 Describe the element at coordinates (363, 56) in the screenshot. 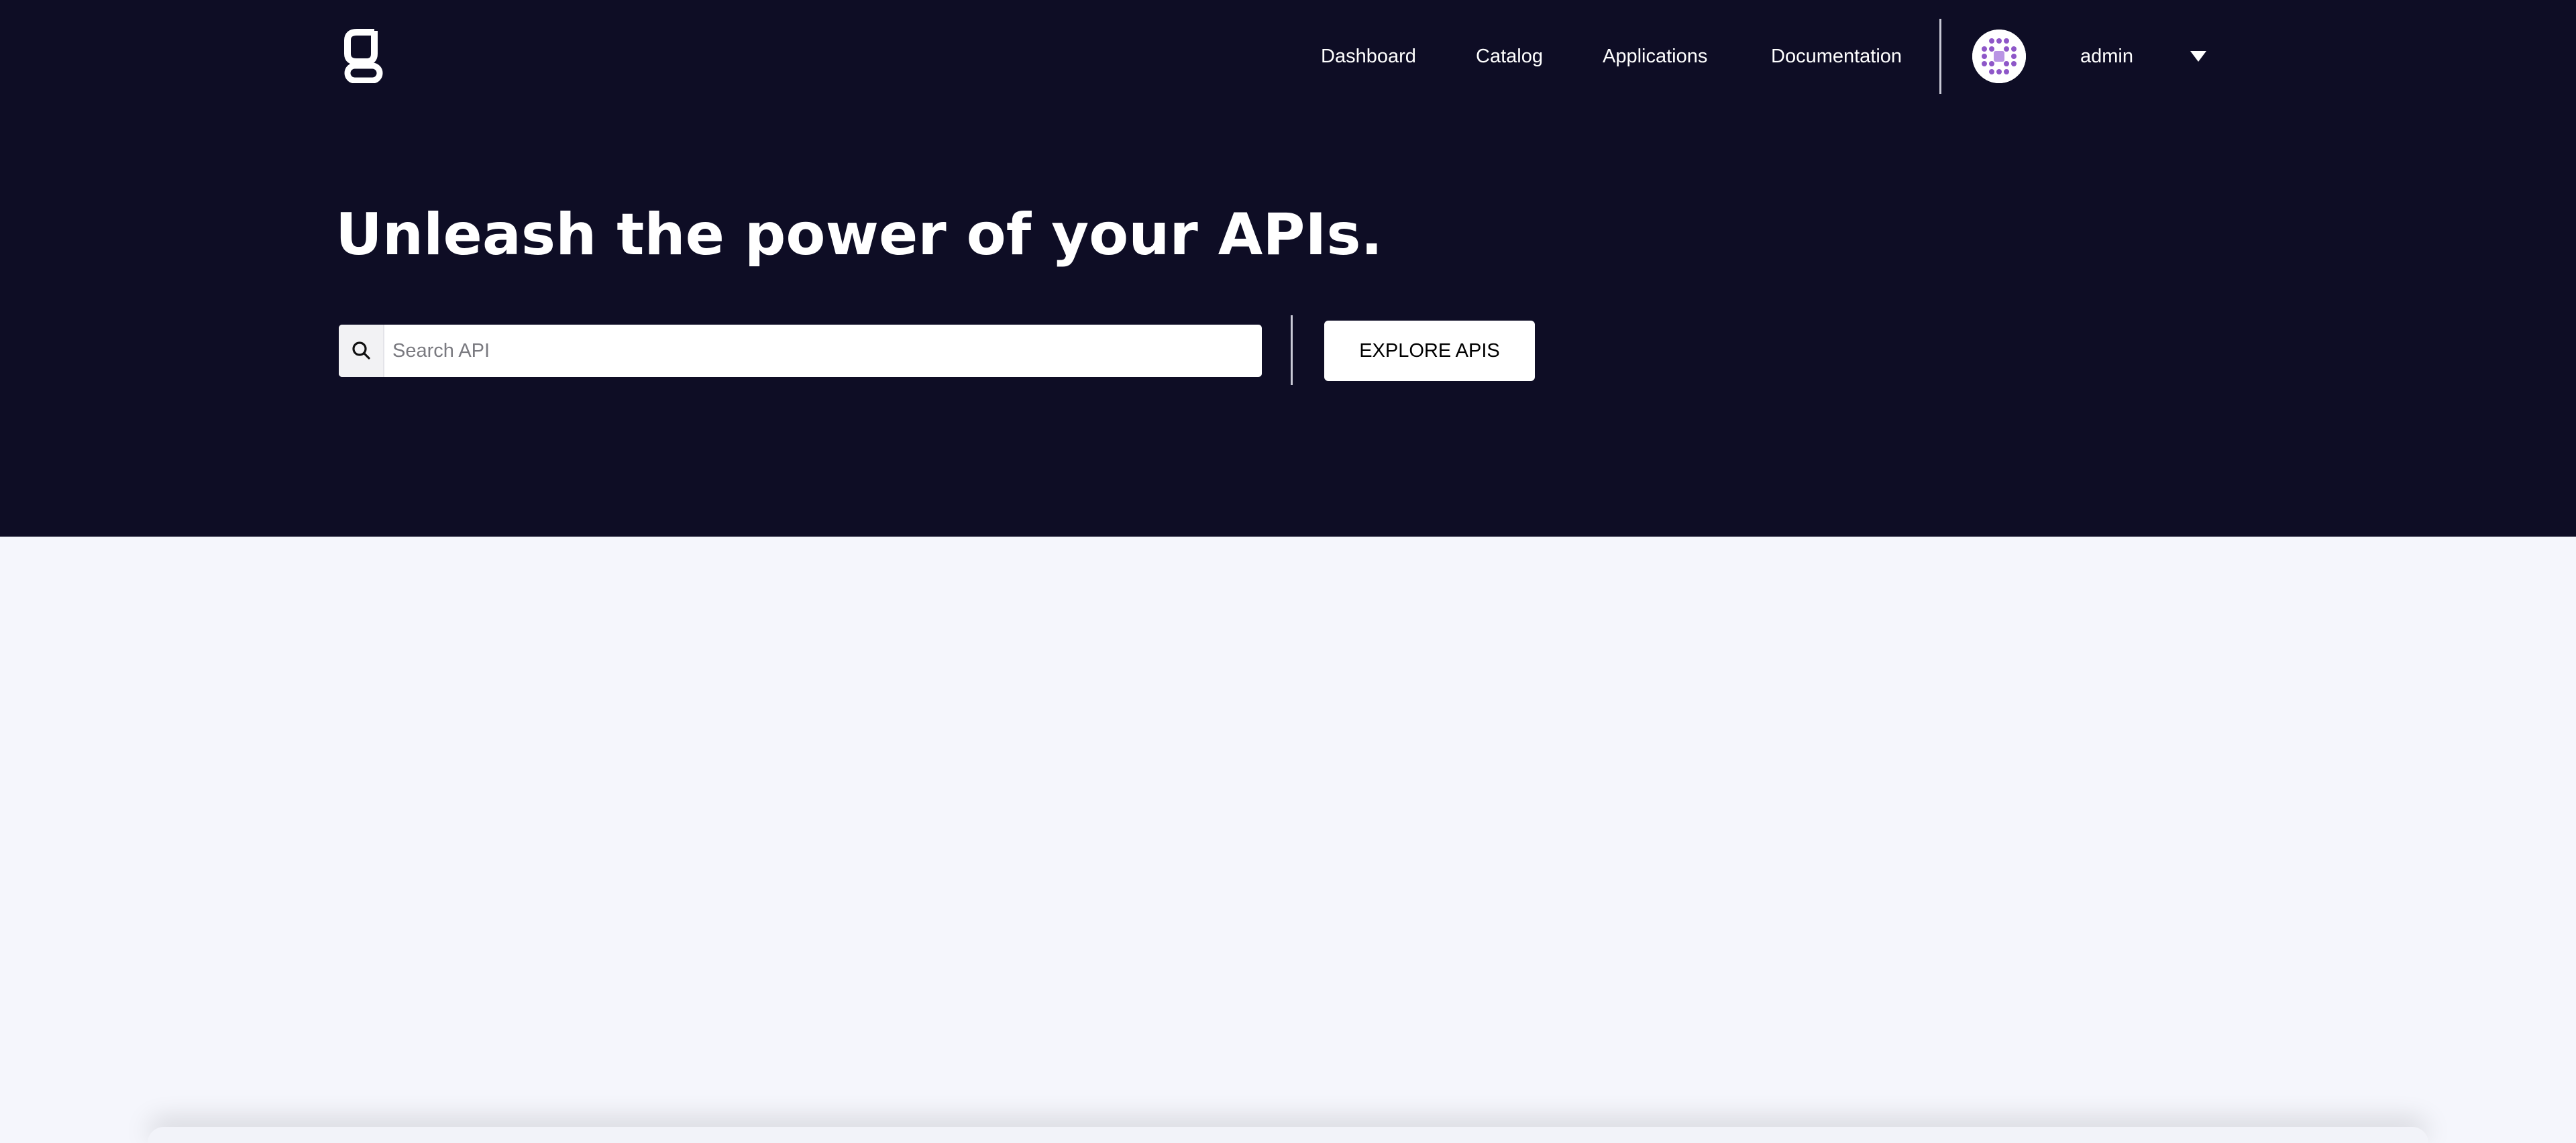

I see `gravitee-logo-icon` at that location.